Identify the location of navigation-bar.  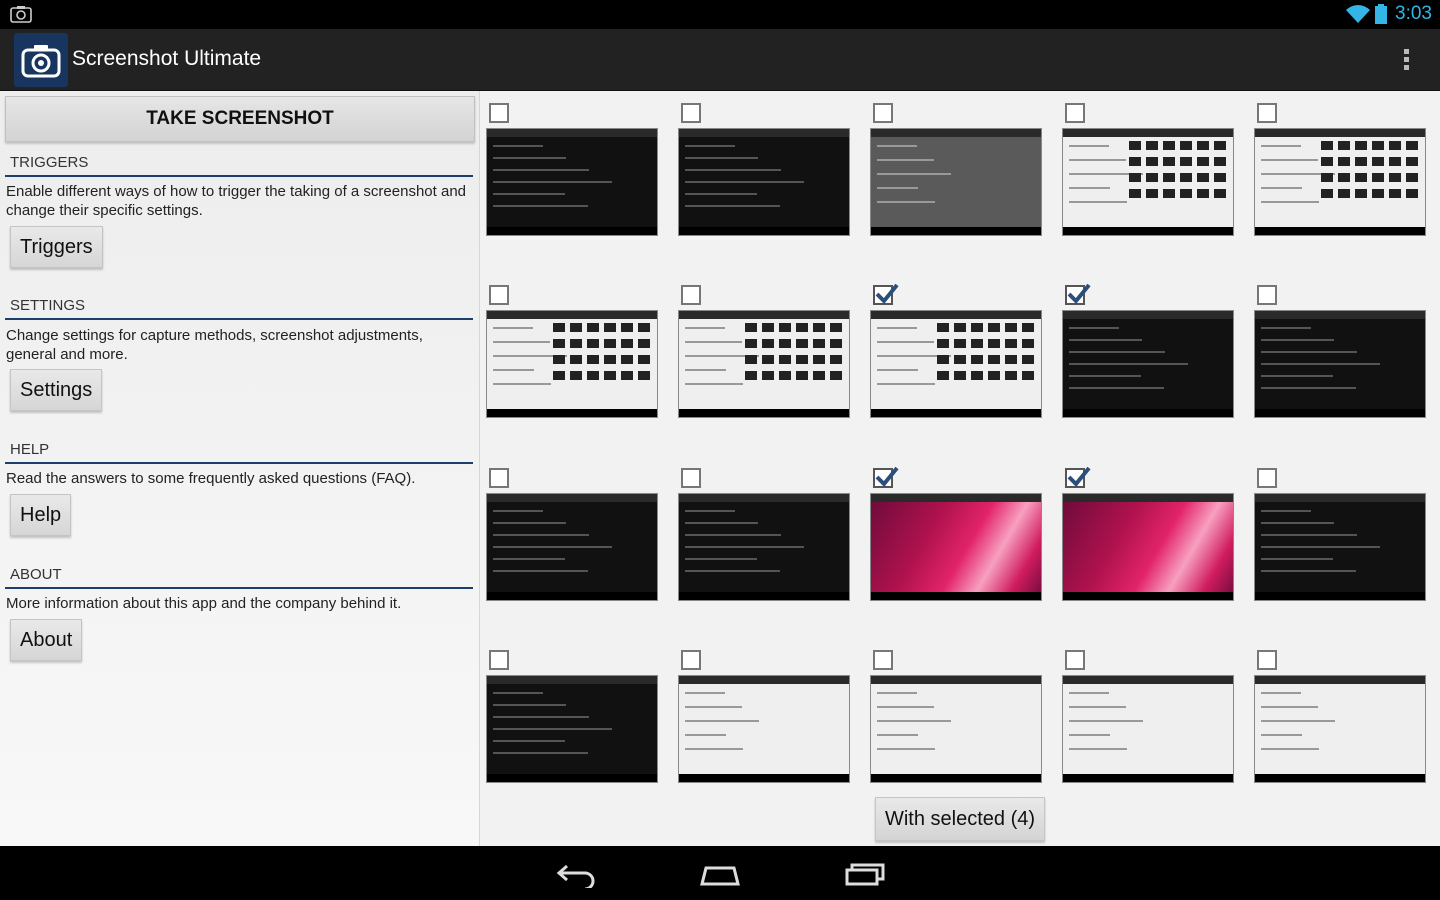
(720, 873).